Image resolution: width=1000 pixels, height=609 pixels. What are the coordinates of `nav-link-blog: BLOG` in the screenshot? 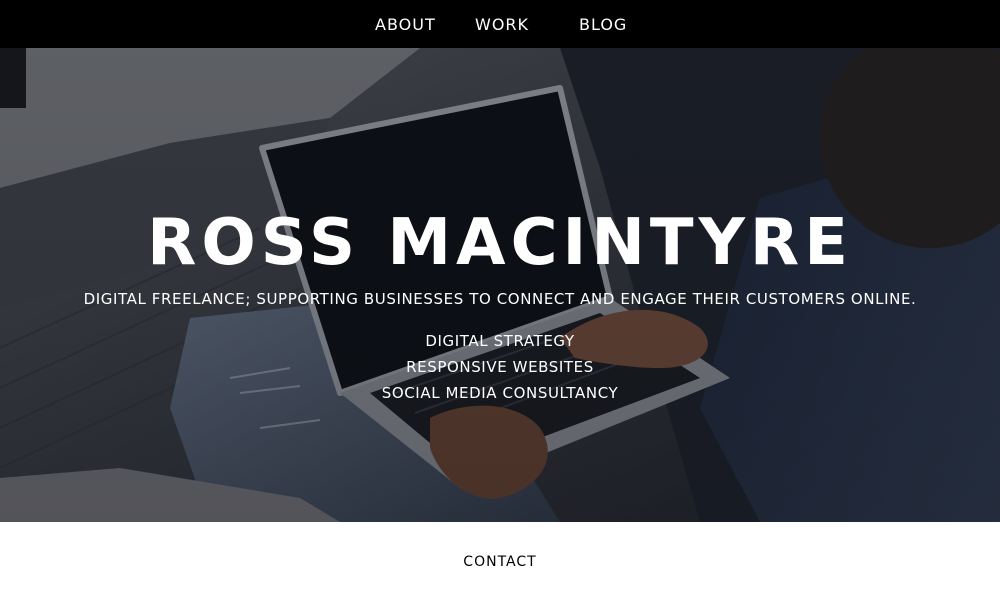 It's located at (603, 24).